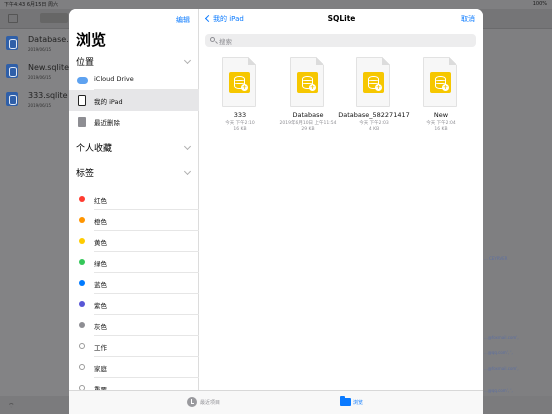  I want to click on file-item: + Database_582271417 今天 下午2:03 4 KB, so click(374, 102).